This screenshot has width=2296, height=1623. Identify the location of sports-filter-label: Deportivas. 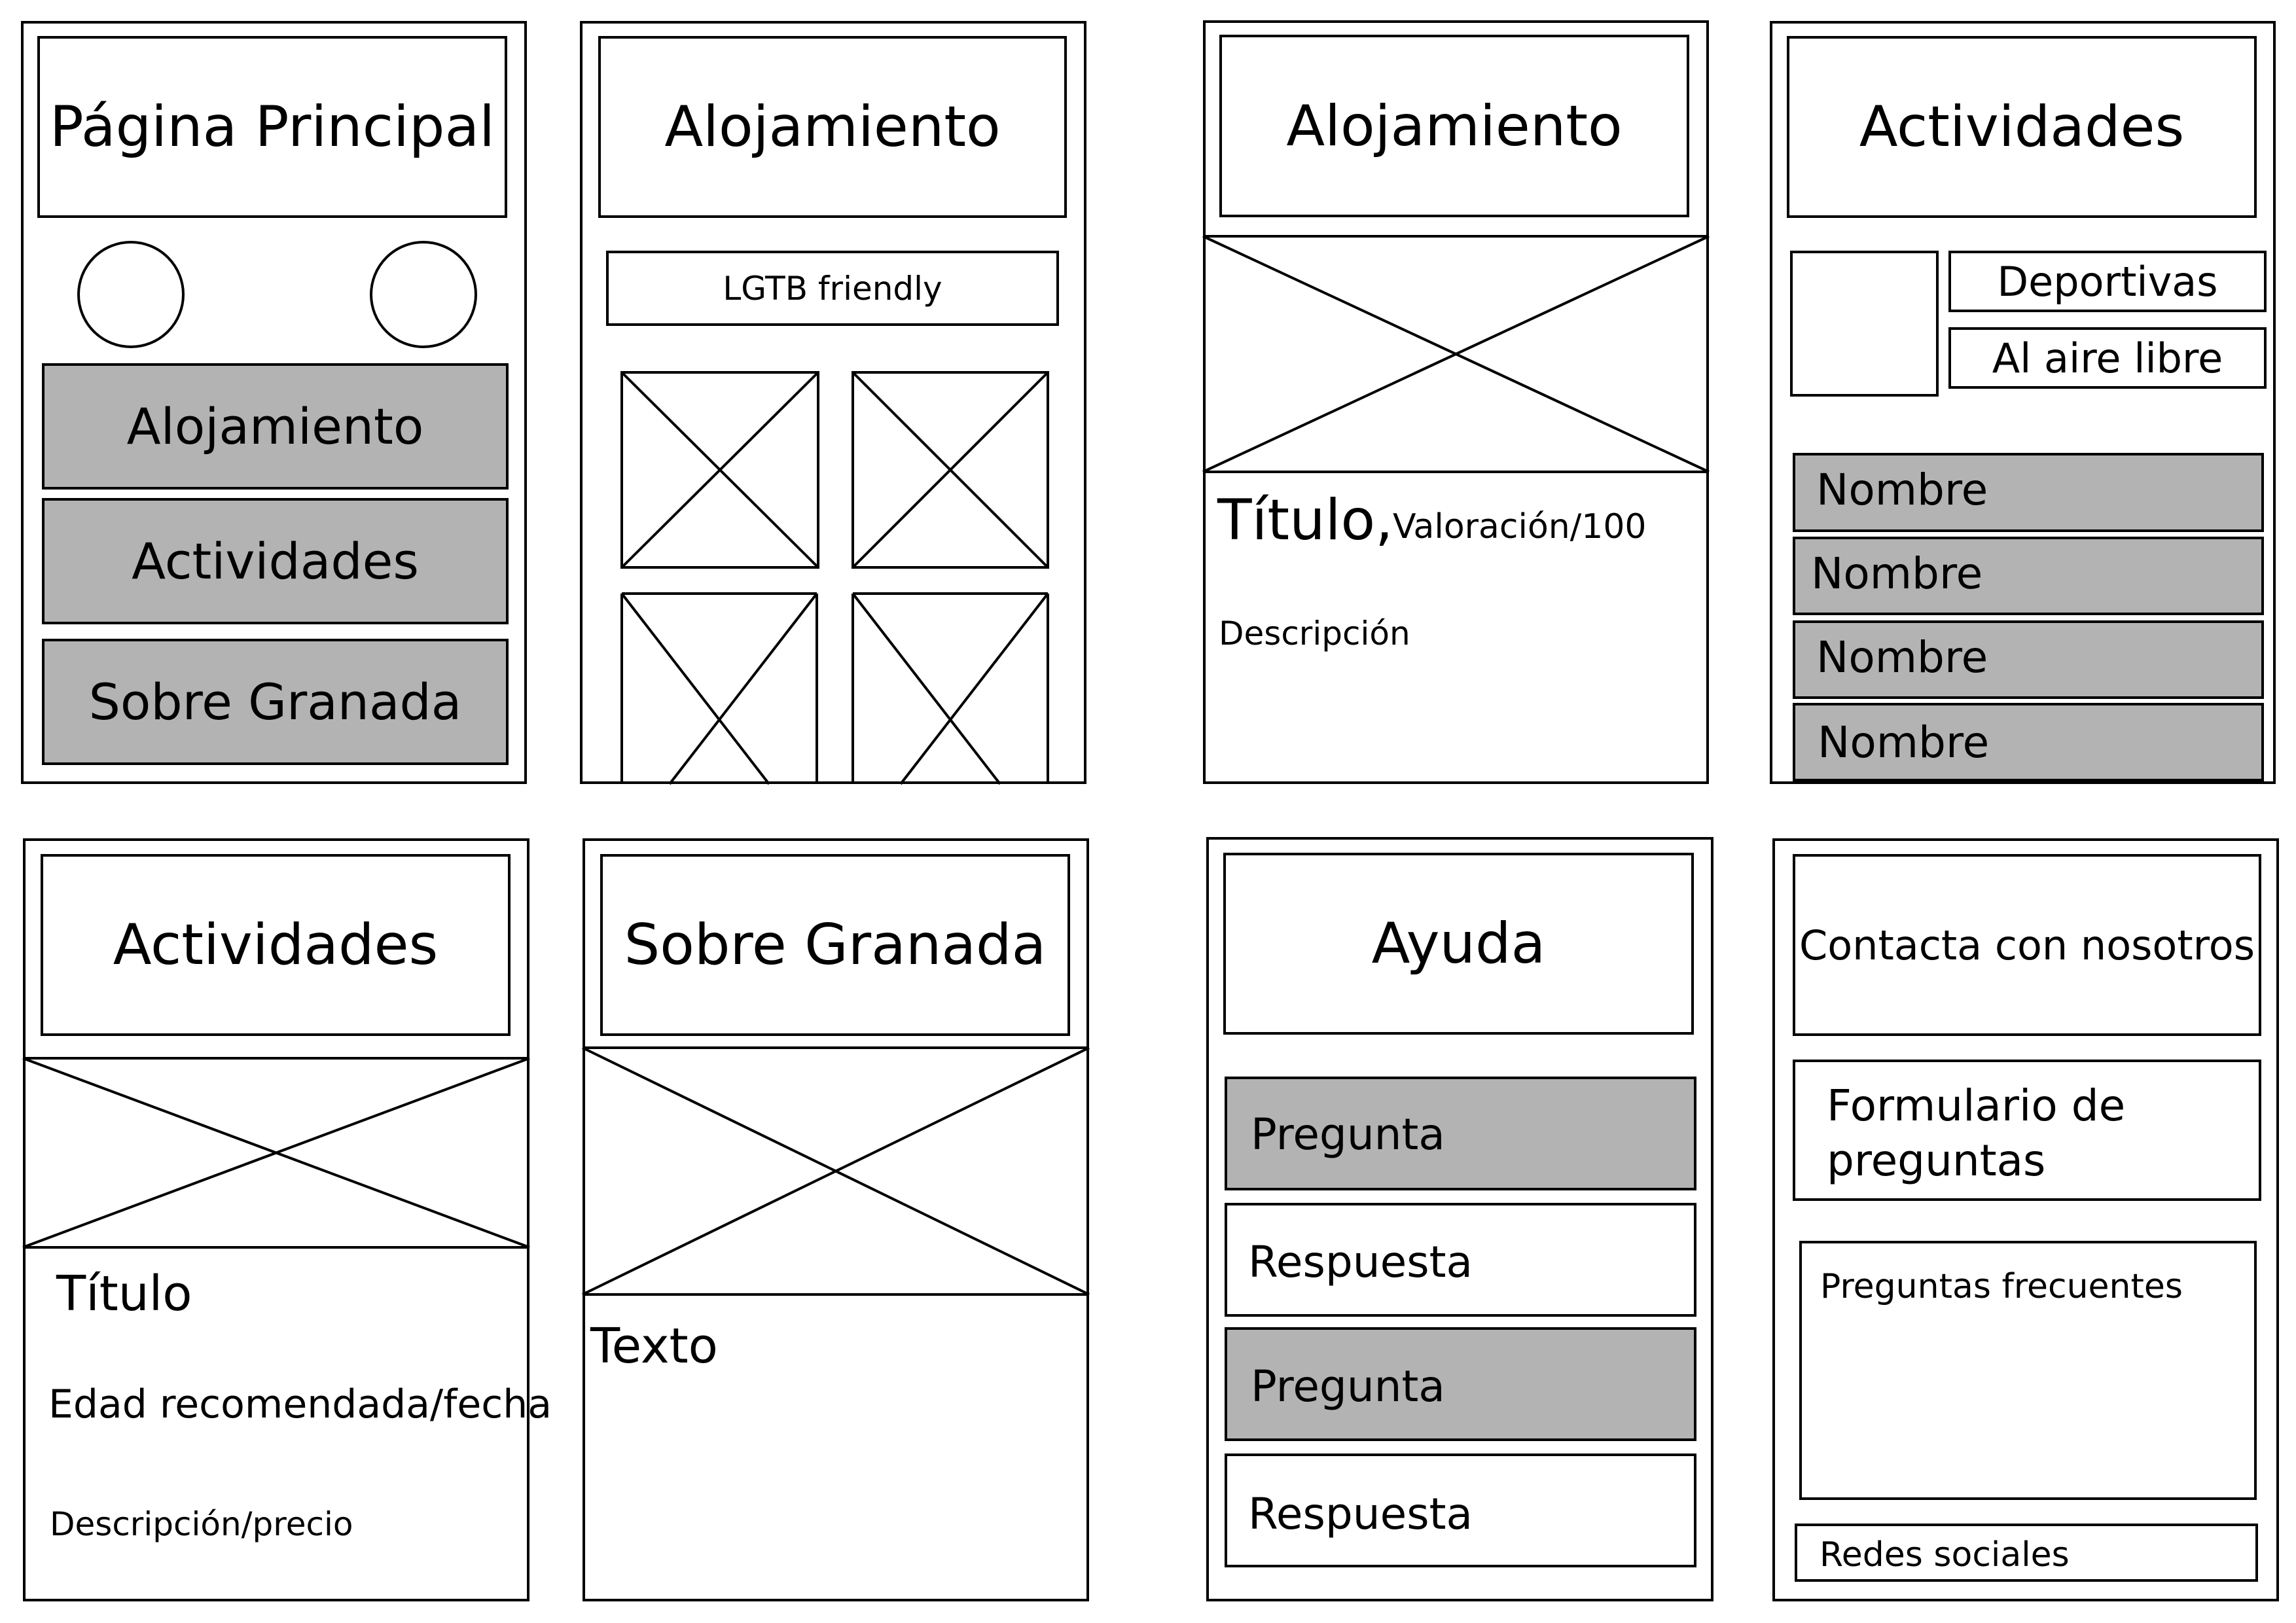
(2107, 281).